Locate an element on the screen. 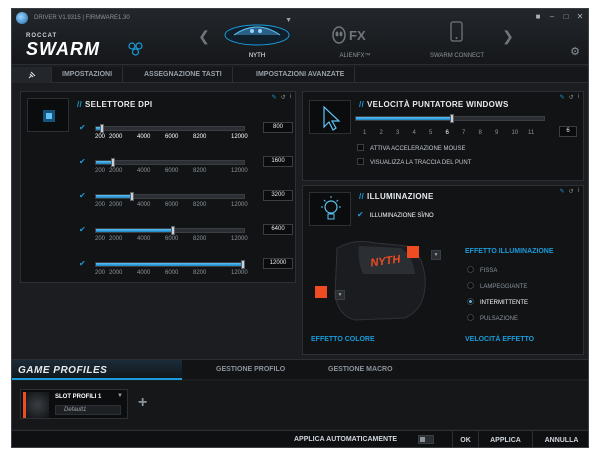  roccat-app-icon is located at coordinates (22, 18).